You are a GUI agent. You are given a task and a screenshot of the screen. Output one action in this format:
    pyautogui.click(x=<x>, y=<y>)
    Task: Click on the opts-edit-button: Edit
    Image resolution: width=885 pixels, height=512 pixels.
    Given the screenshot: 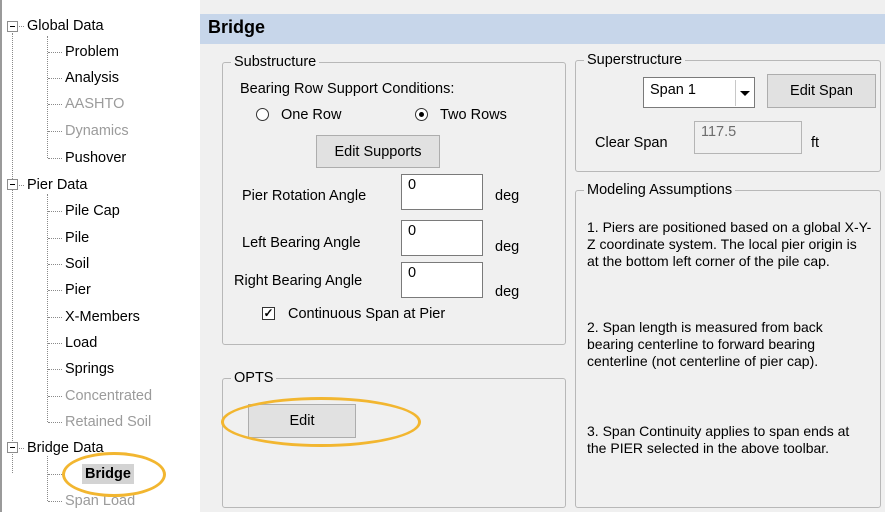 What is the action you would take?
    pyautogui.click(x=302, y=421)
    